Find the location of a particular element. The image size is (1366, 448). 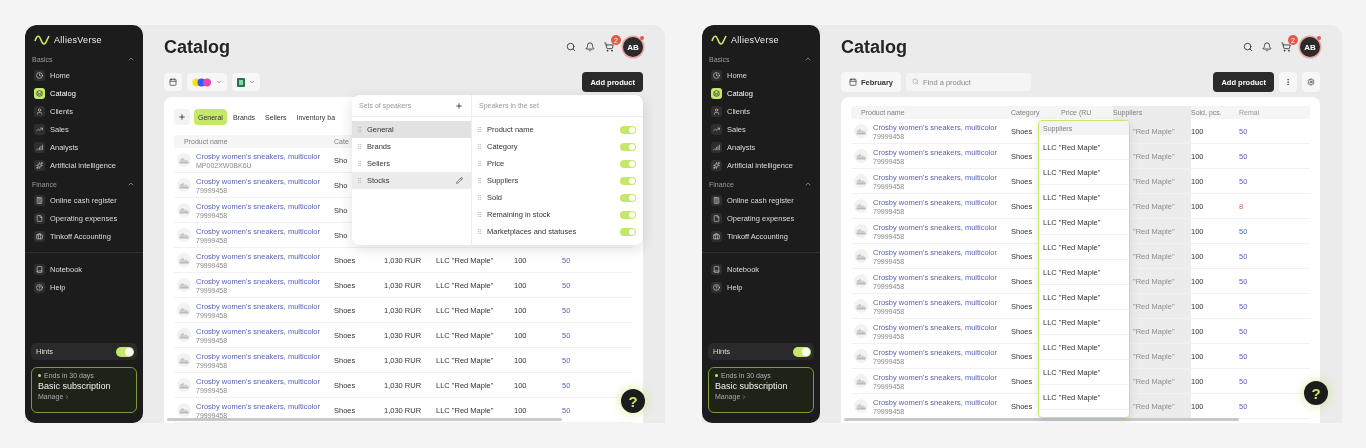

export-dropdown is located at coordinates (246, 82).